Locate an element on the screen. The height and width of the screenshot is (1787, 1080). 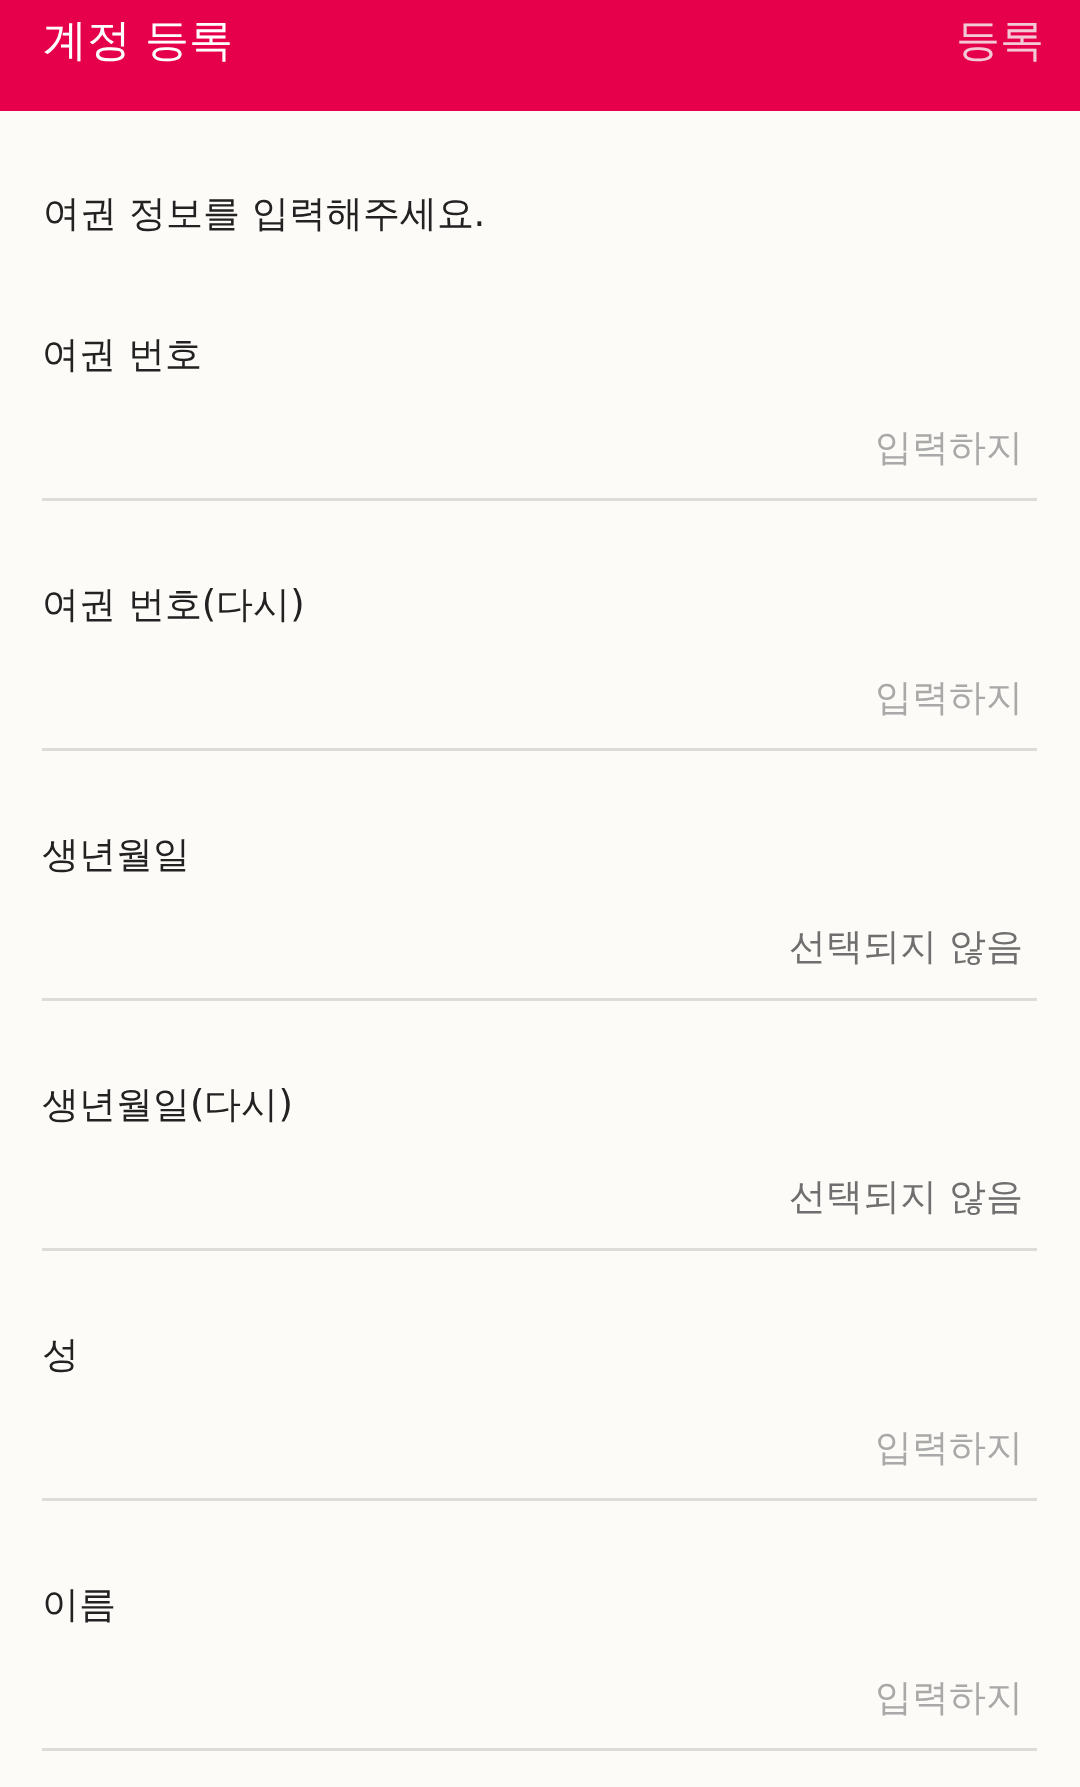
field-label: 생년월일(다시) is located at coordinates (167, 1105).